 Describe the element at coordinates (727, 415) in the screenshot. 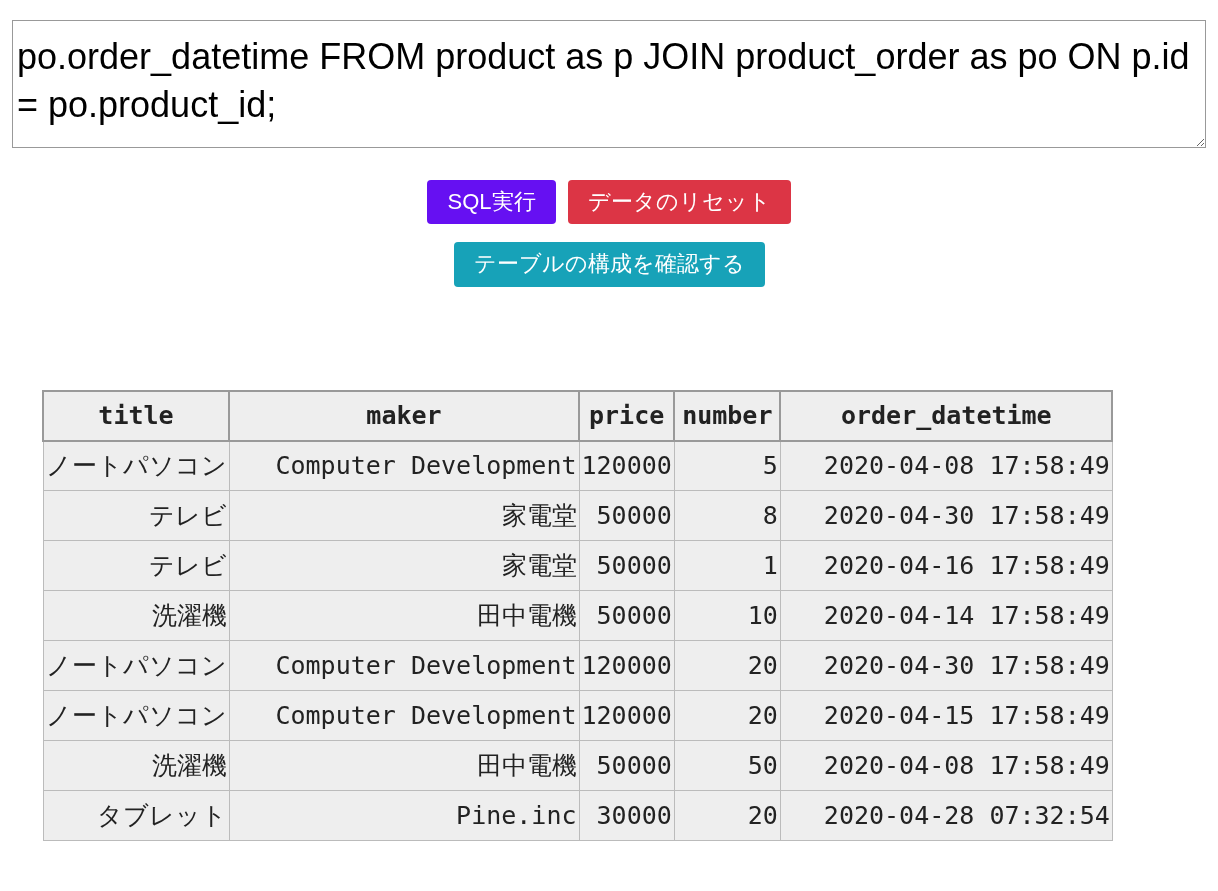

I see `column-header: number` at that location.